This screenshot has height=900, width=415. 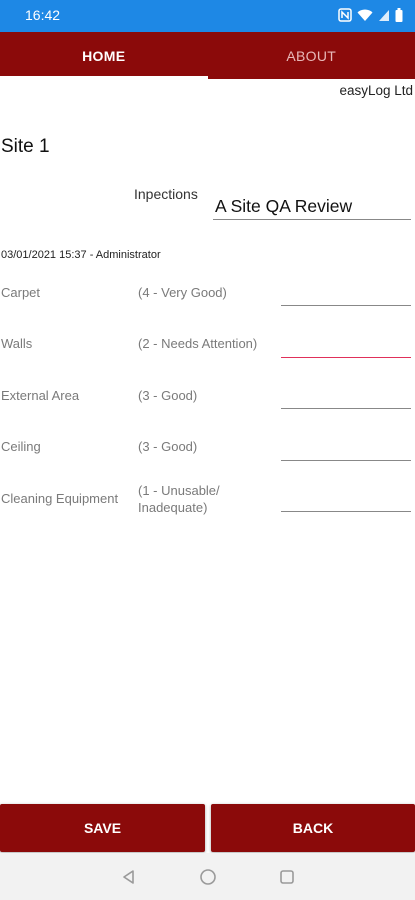 I want to click on row-rating-carpet: (4 - Very Good), so click(x=182, y=292).